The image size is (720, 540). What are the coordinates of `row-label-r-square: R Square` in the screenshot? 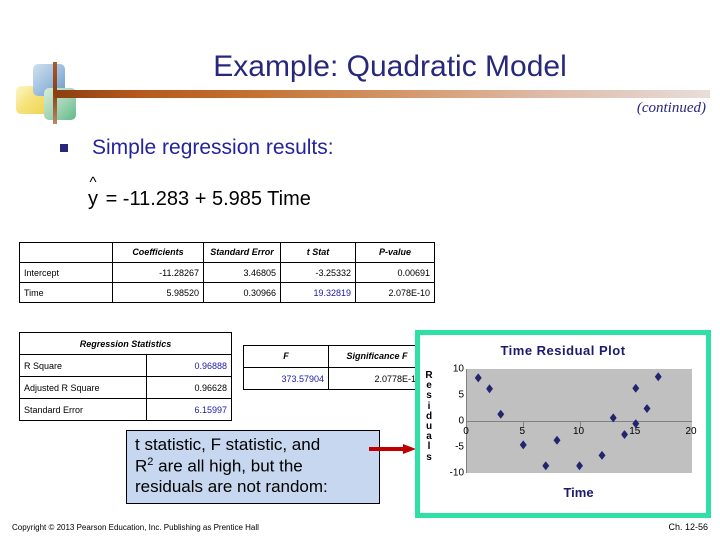 It's located at (83, 365).